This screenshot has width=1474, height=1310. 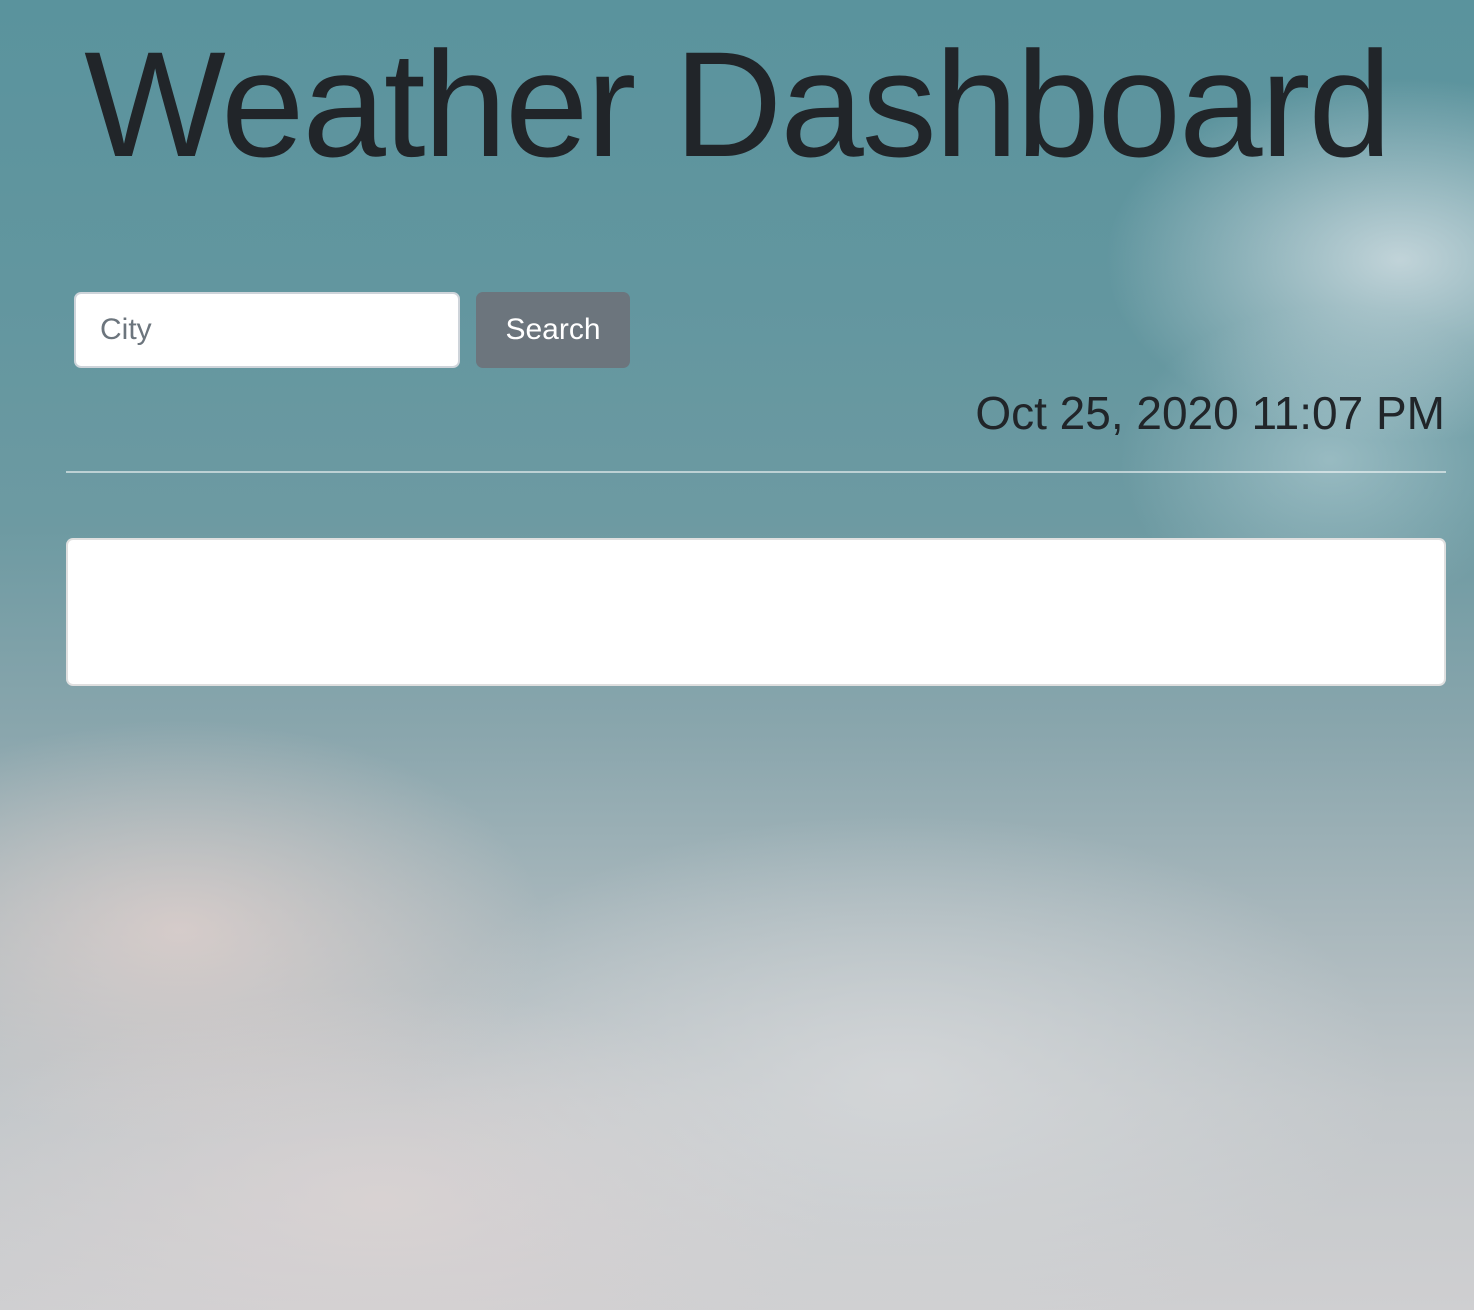 I want to click on weather-result-panel, so click(x=756, y=612).